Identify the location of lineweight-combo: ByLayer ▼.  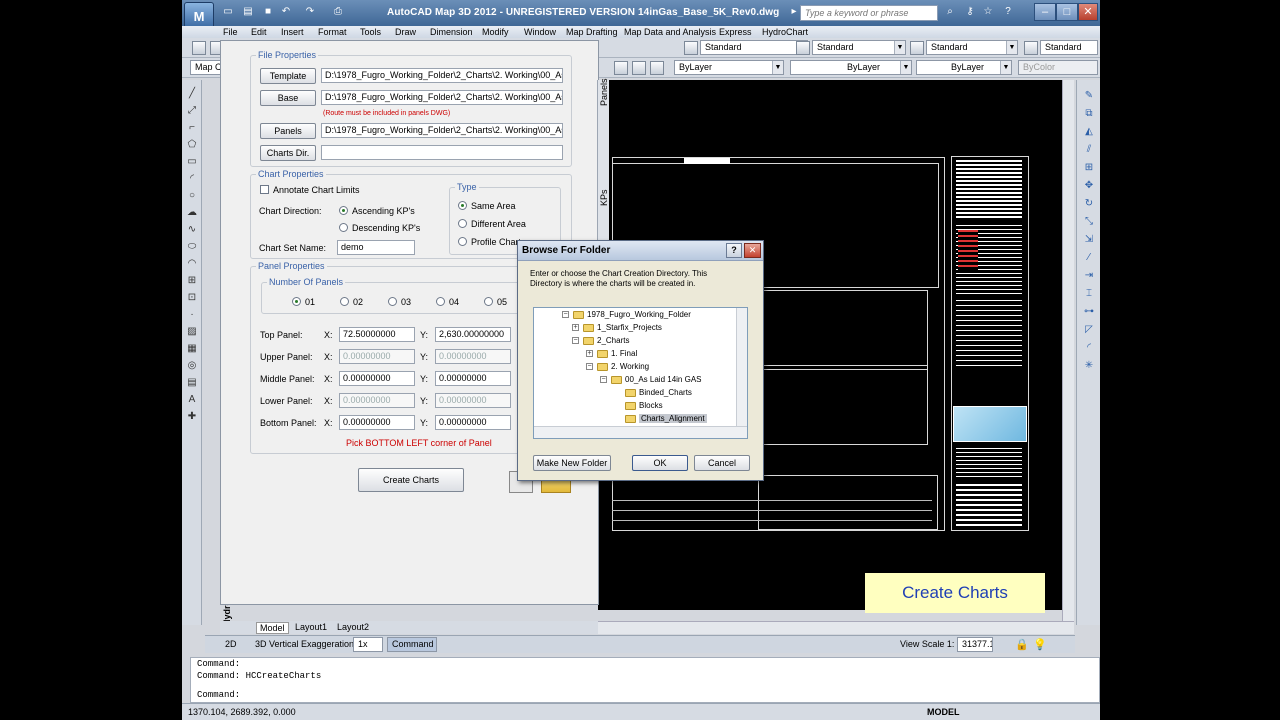
(964, 67).